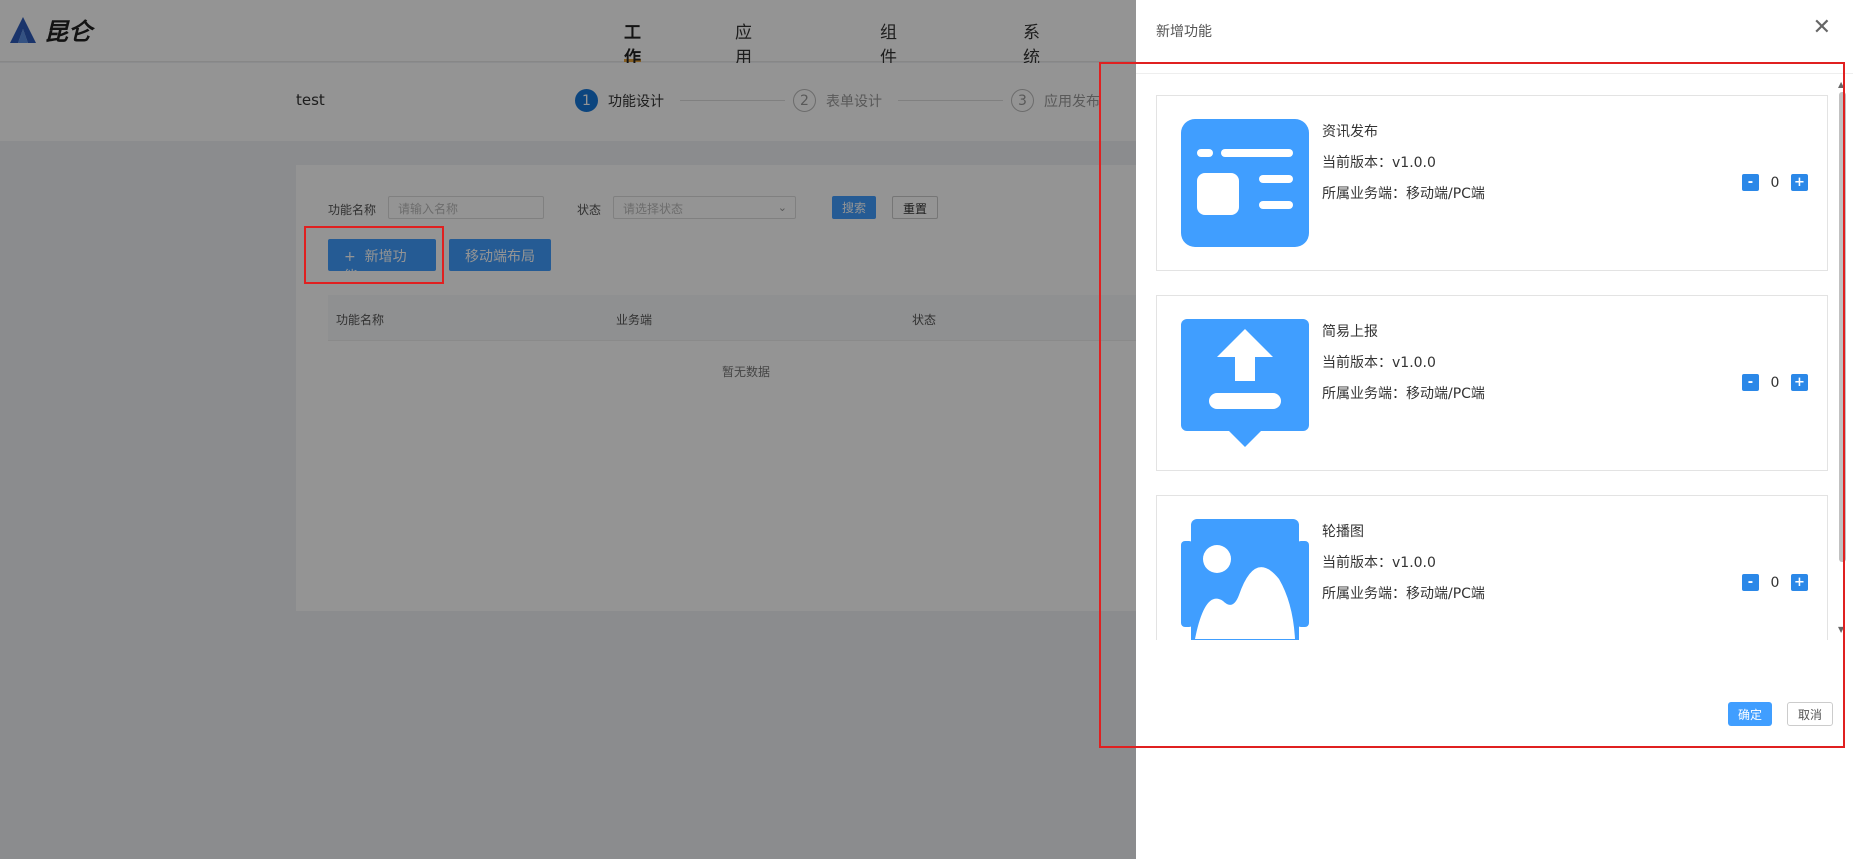 This screenshot has height=859, width=1853. What do you see at coordinates (1184, 32) in the screenshot?
I see `drawer-title: 新增功能` at bounding box center [1184, 32].